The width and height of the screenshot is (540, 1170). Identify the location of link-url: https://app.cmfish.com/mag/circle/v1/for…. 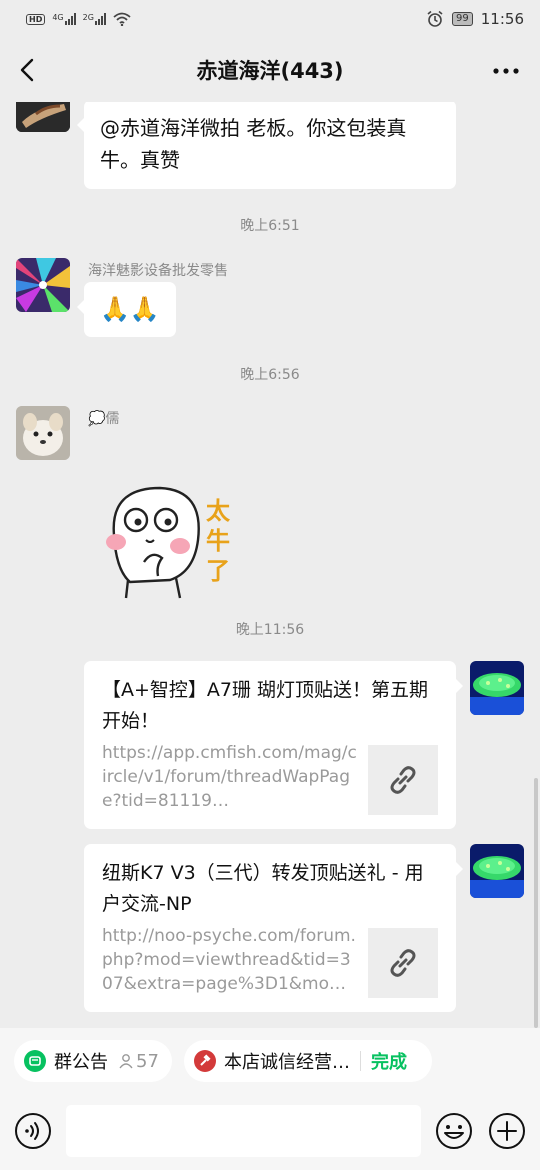
(229, 777).